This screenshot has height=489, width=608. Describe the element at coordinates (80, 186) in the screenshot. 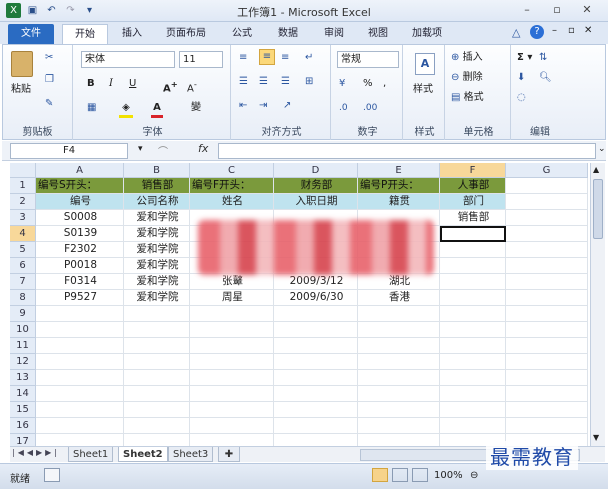

I see `cell-a1: 编号S开头：` at that location.